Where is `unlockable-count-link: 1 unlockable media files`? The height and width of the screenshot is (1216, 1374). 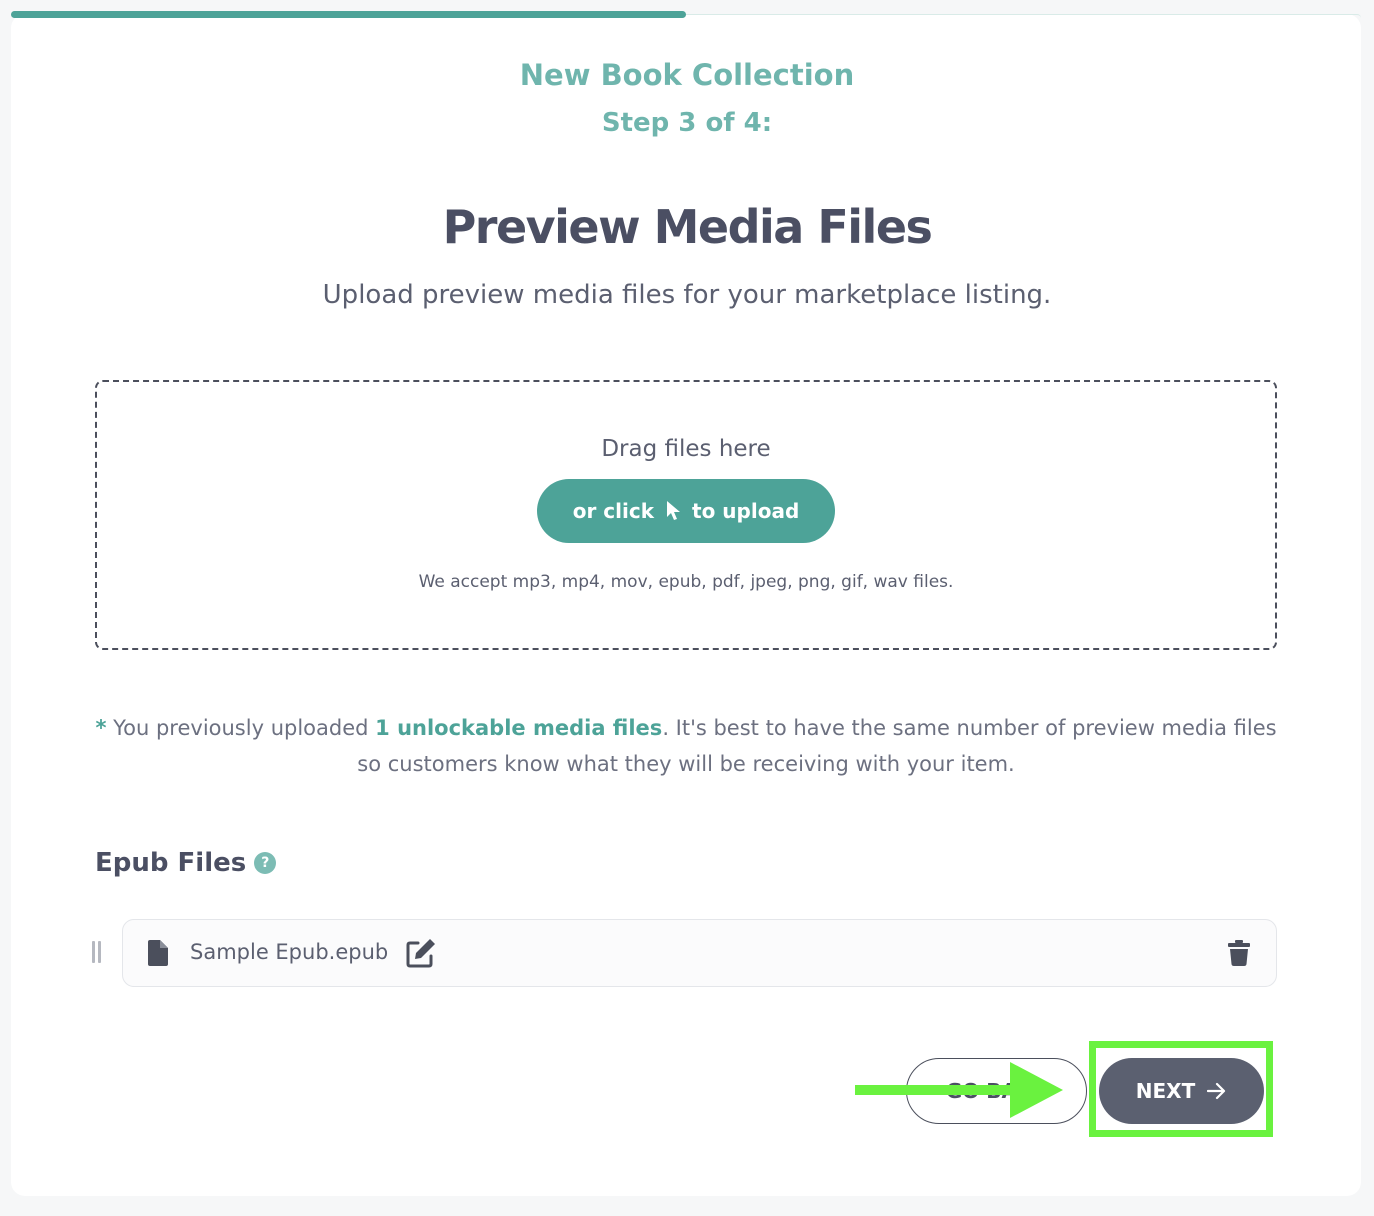 unlockable-count-link: 1 unlockable media files is located at coordinates (518, 728).